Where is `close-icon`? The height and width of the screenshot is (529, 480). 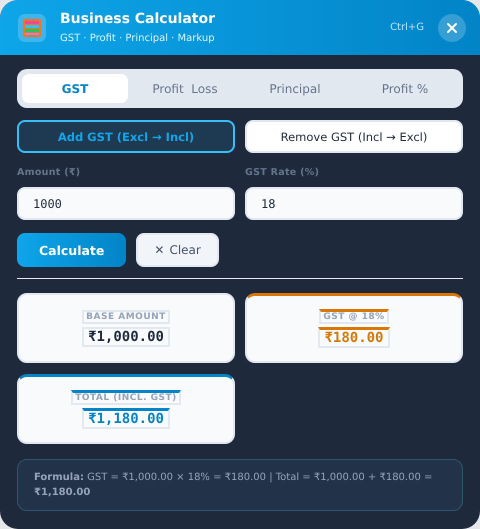 close-icon is located at coordinates (452, 28).